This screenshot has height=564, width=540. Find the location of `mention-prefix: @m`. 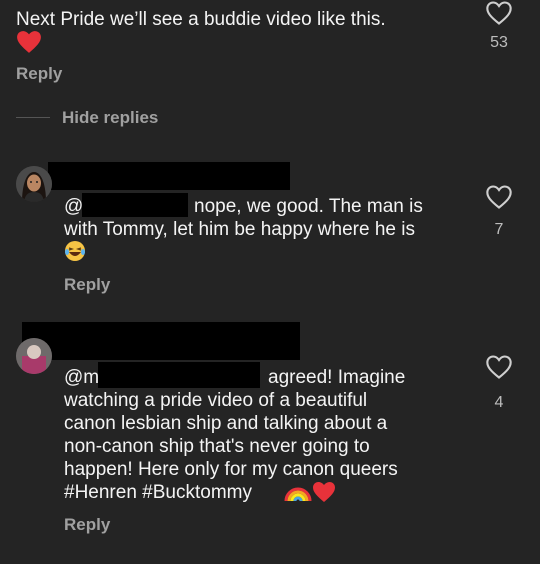

mention-prefix: @m is located at coordinates (82, 377).